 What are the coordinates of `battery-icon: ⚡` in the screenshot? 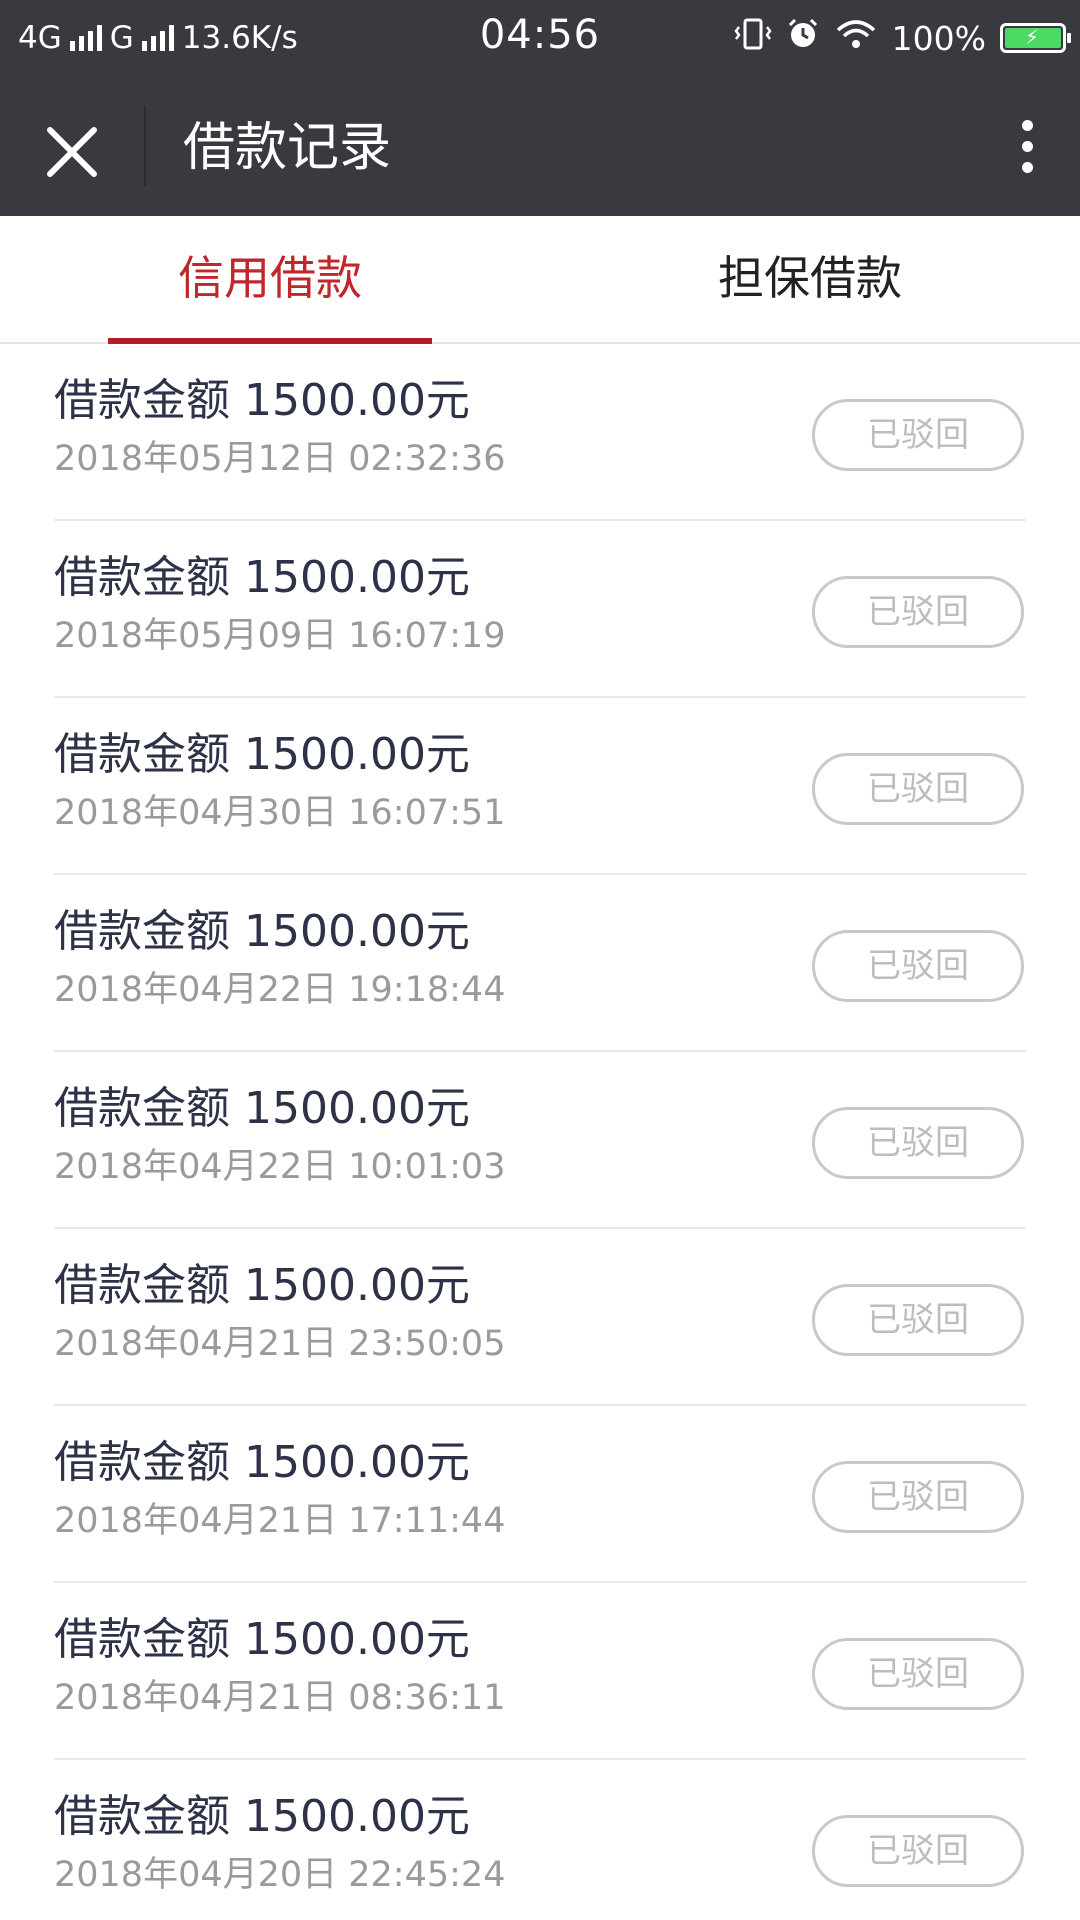 It's located at (1035, 38).